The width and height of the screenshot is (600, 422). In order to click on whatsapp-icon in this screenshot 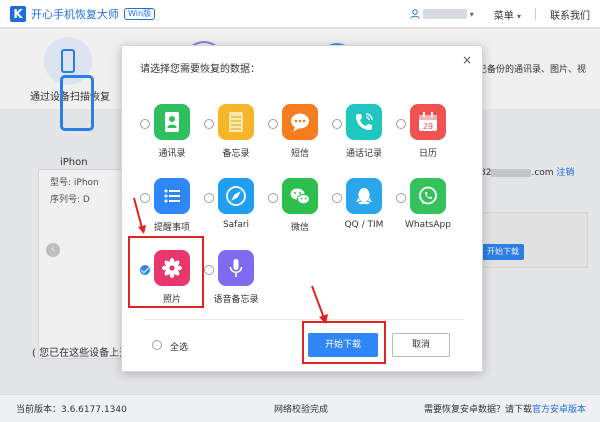, I will do `click(428, 196)`.